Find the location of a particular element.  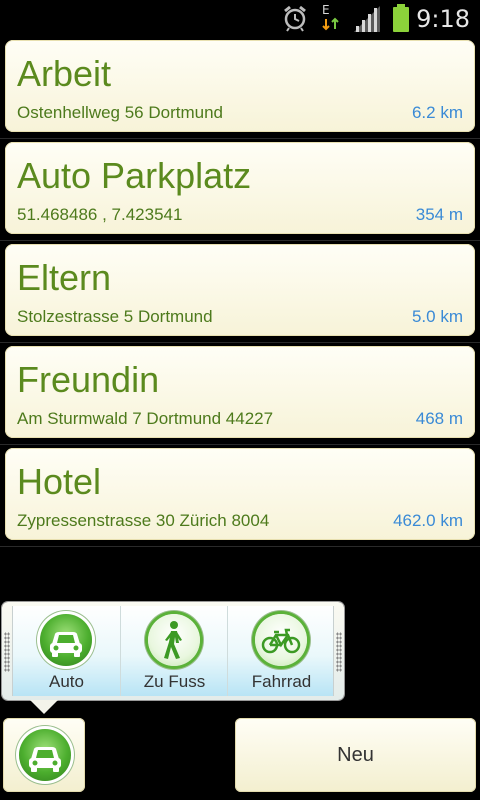

battery-icon is located at coordinates (401, 20).